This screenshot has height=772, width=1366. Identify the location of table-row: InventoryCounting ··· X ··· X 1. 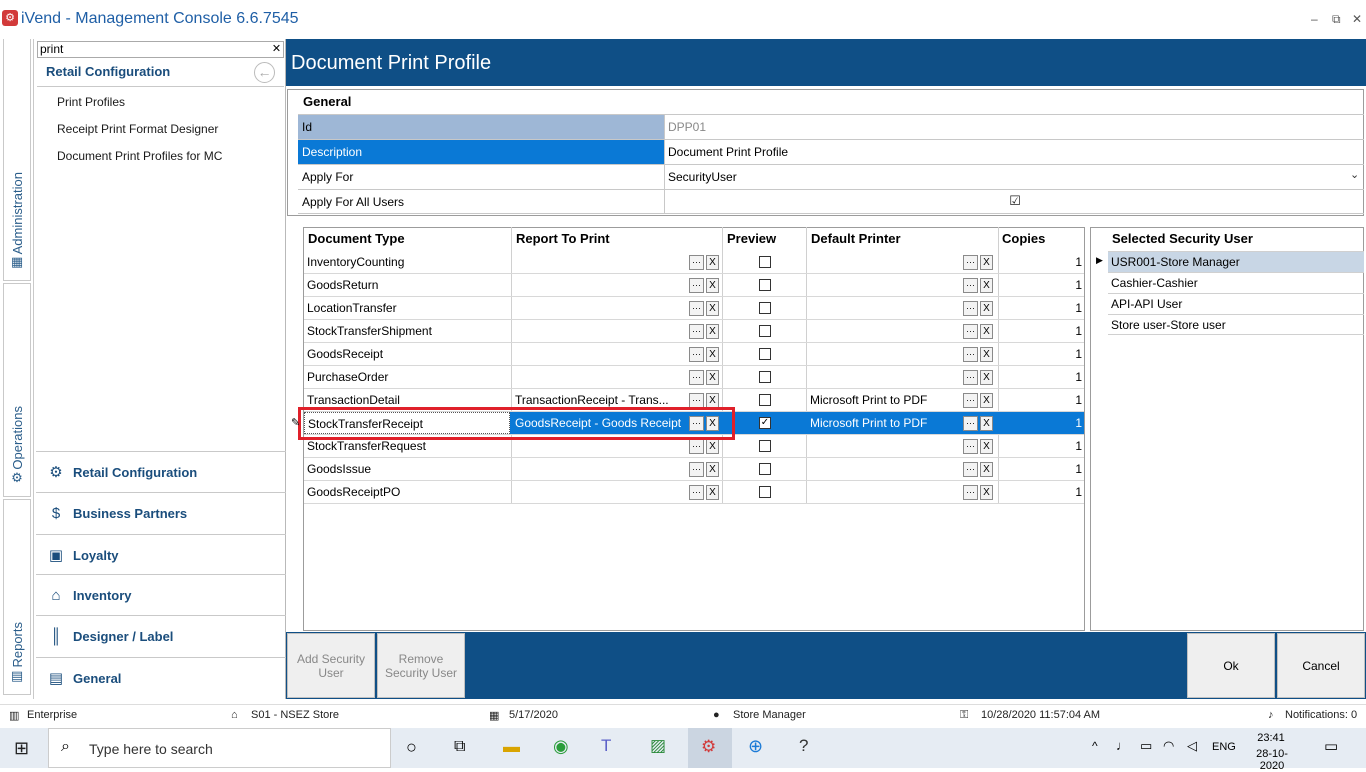
(694, 262).